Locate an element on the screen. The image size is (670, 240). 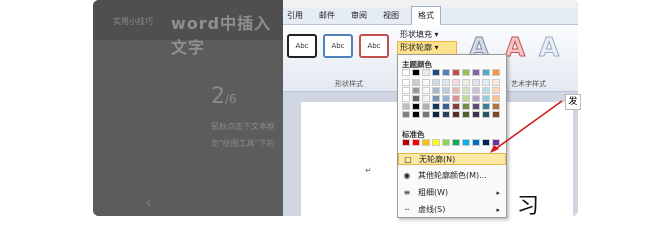
shape-style-2: Abc is located at coordinates (338, 46).